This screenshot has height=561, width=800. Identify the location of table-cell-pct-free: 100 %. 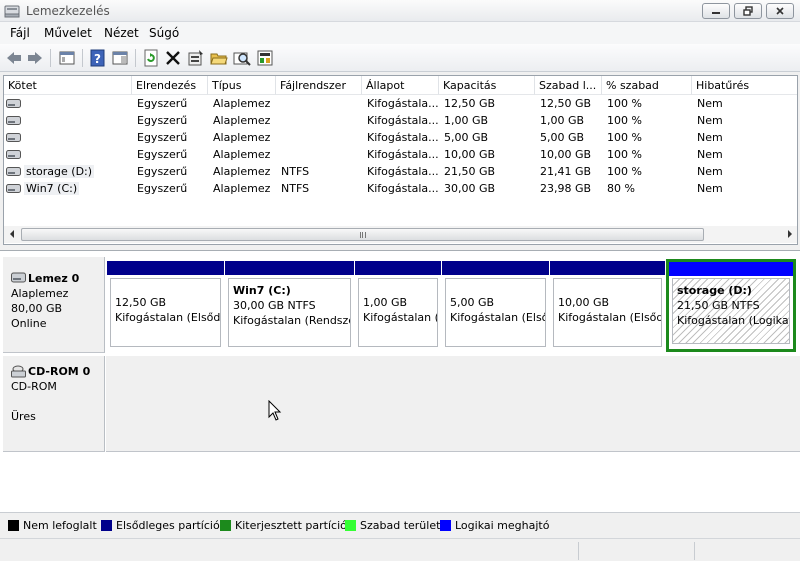
(624, 171).